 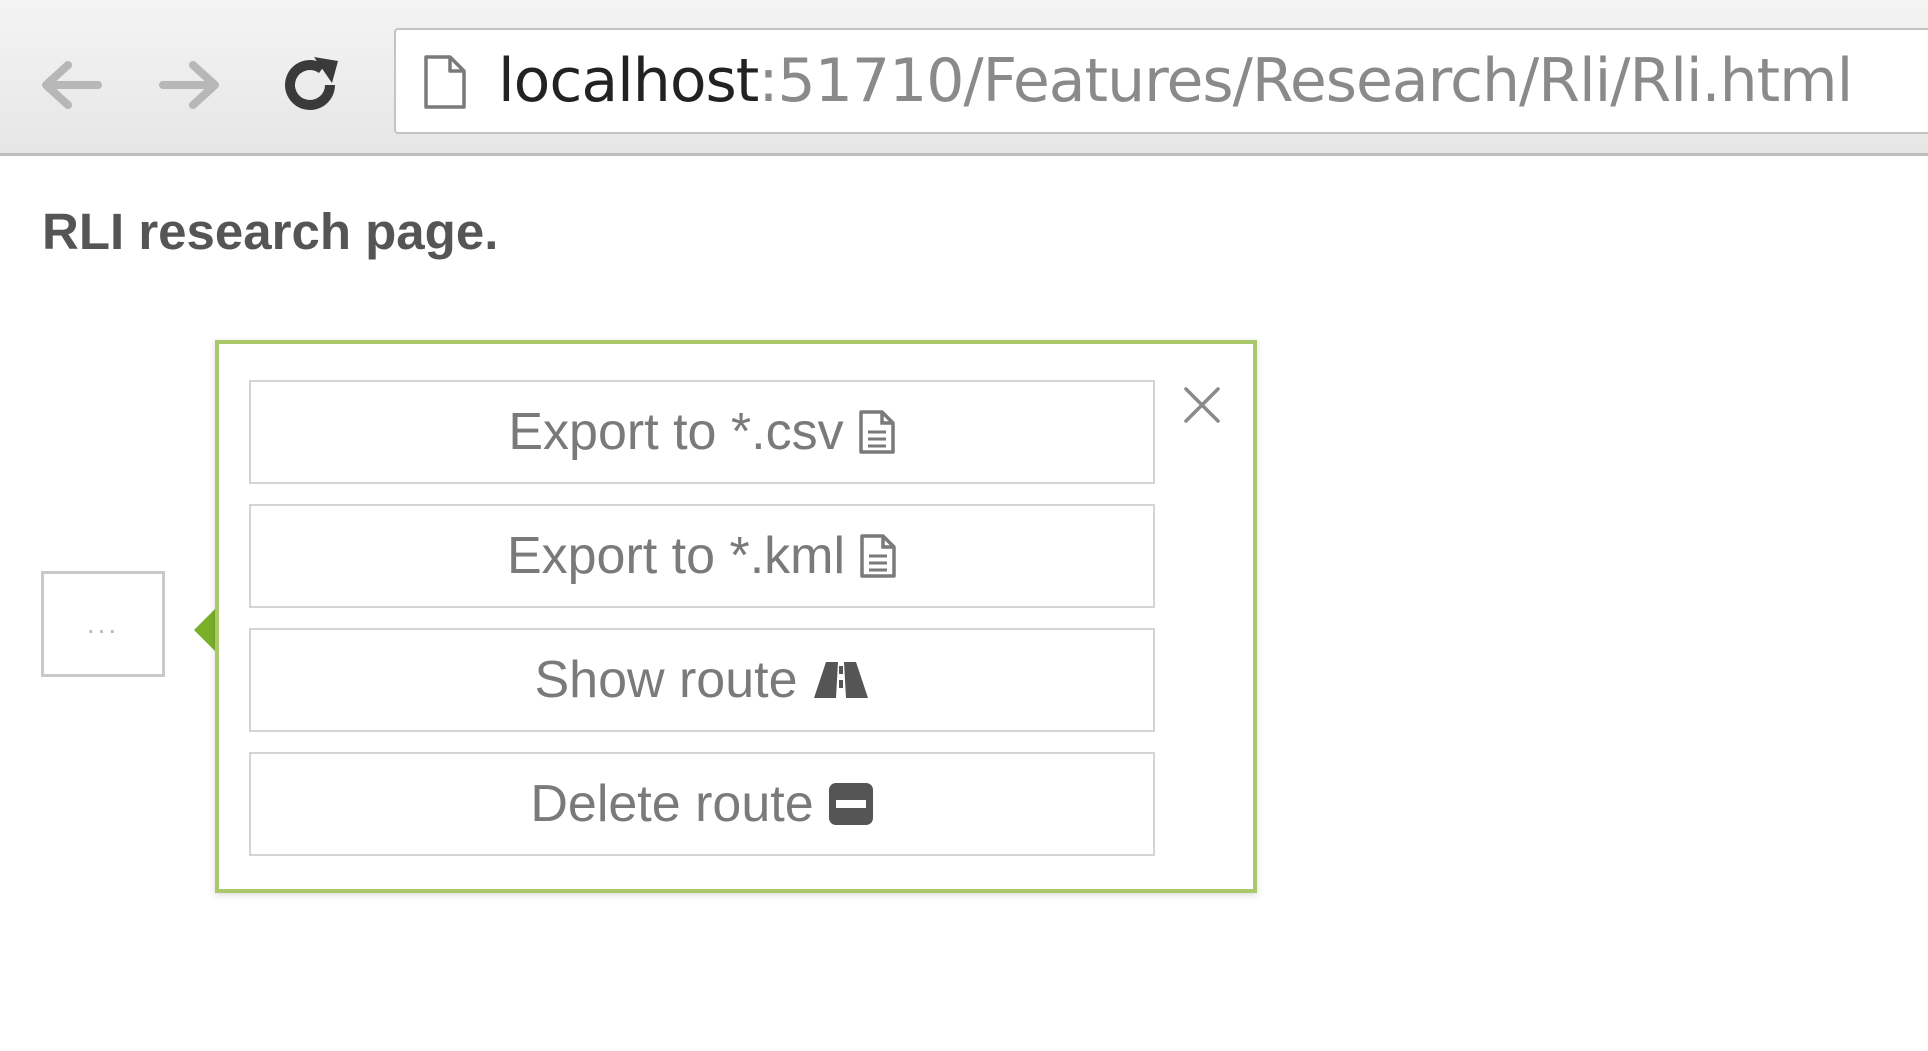 I want to click on url-host: localhost, so click(x=628, y=81).